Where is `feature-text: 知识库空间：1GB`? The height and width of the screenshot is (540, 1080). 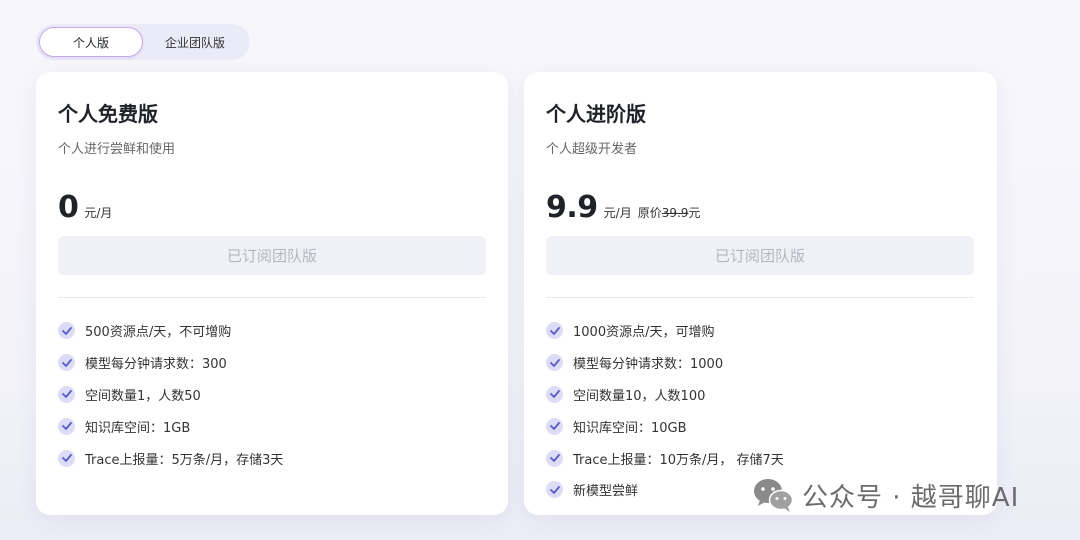
feature-text: 知识库空间：1GB is located at coordinates (138, 428).